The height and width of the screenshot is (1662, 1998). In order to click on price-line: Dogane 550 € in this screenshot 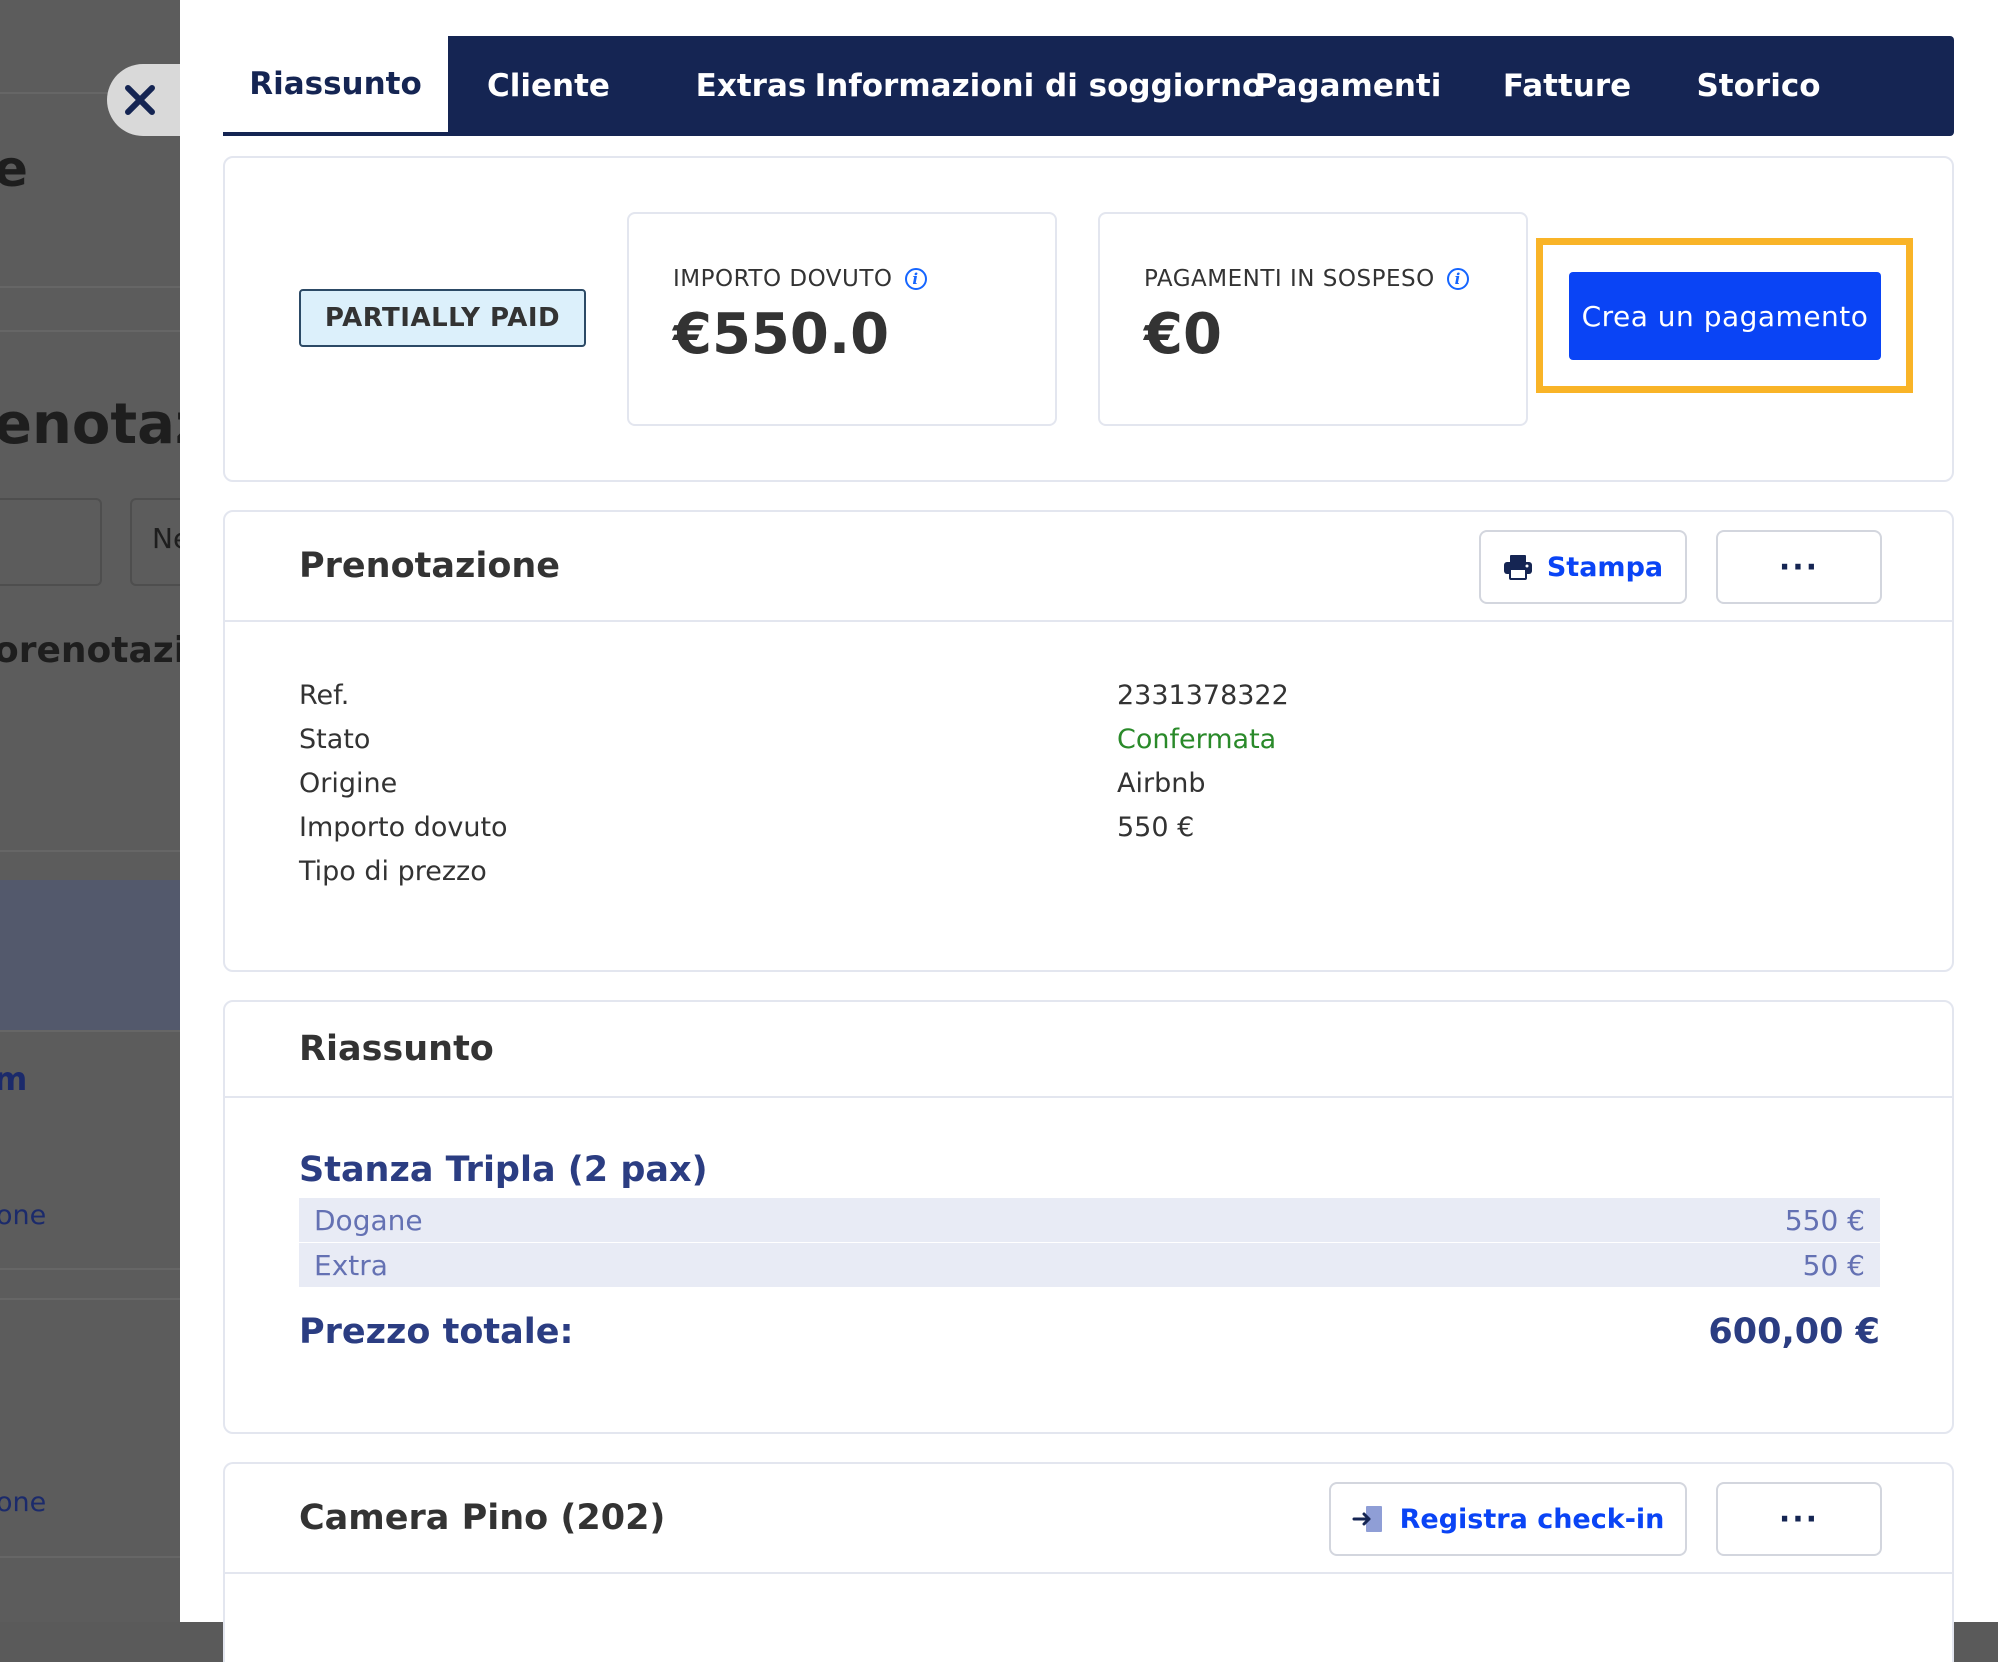, I will do `click(1089, 1220)`.